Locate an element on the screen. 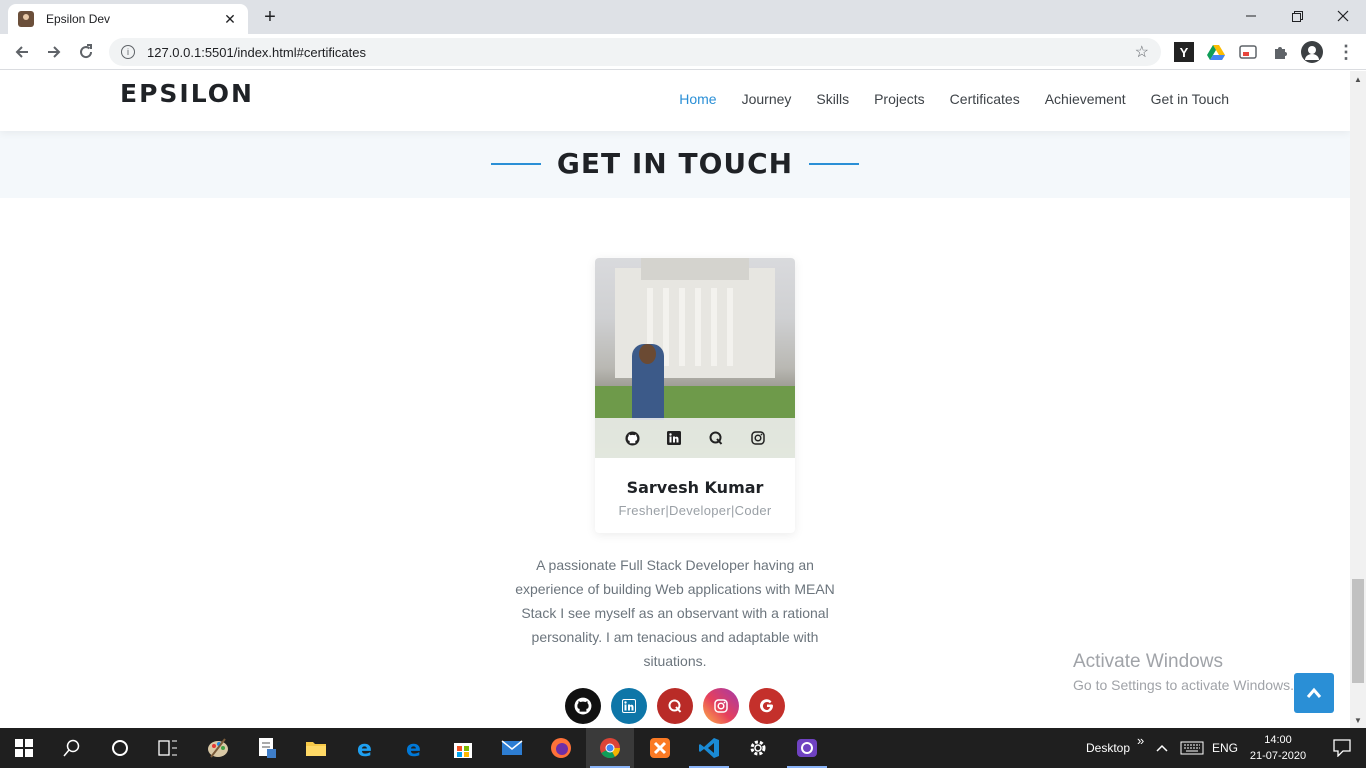 The height and width of the screenshot is (768, 1366). reload-button is located at coordinates (86, 52).